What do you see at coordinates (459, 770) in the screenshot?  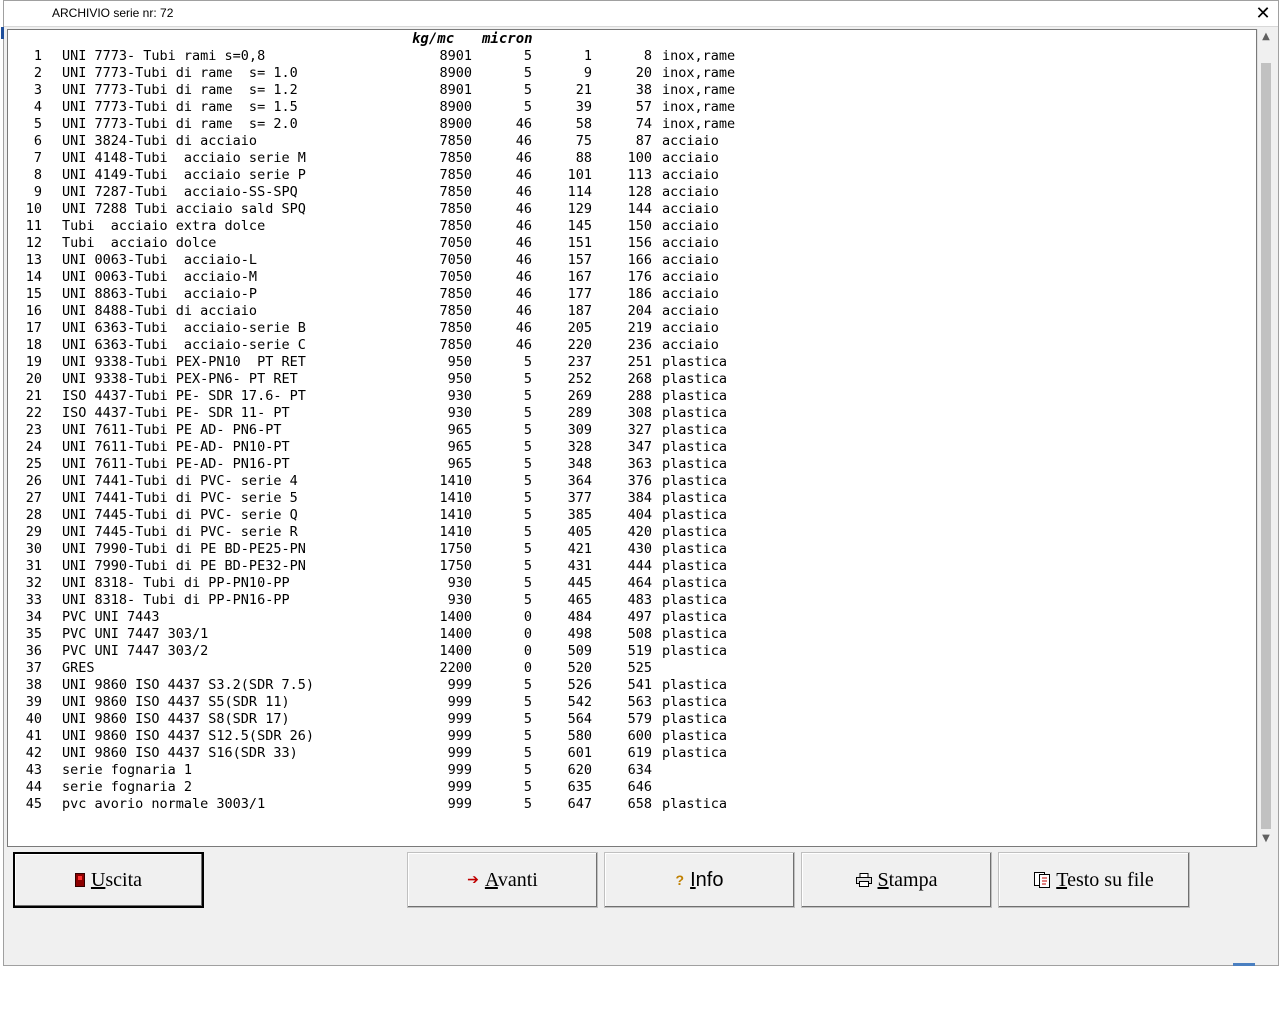 I see `row-density: 999` at bounding box center [459, 770].